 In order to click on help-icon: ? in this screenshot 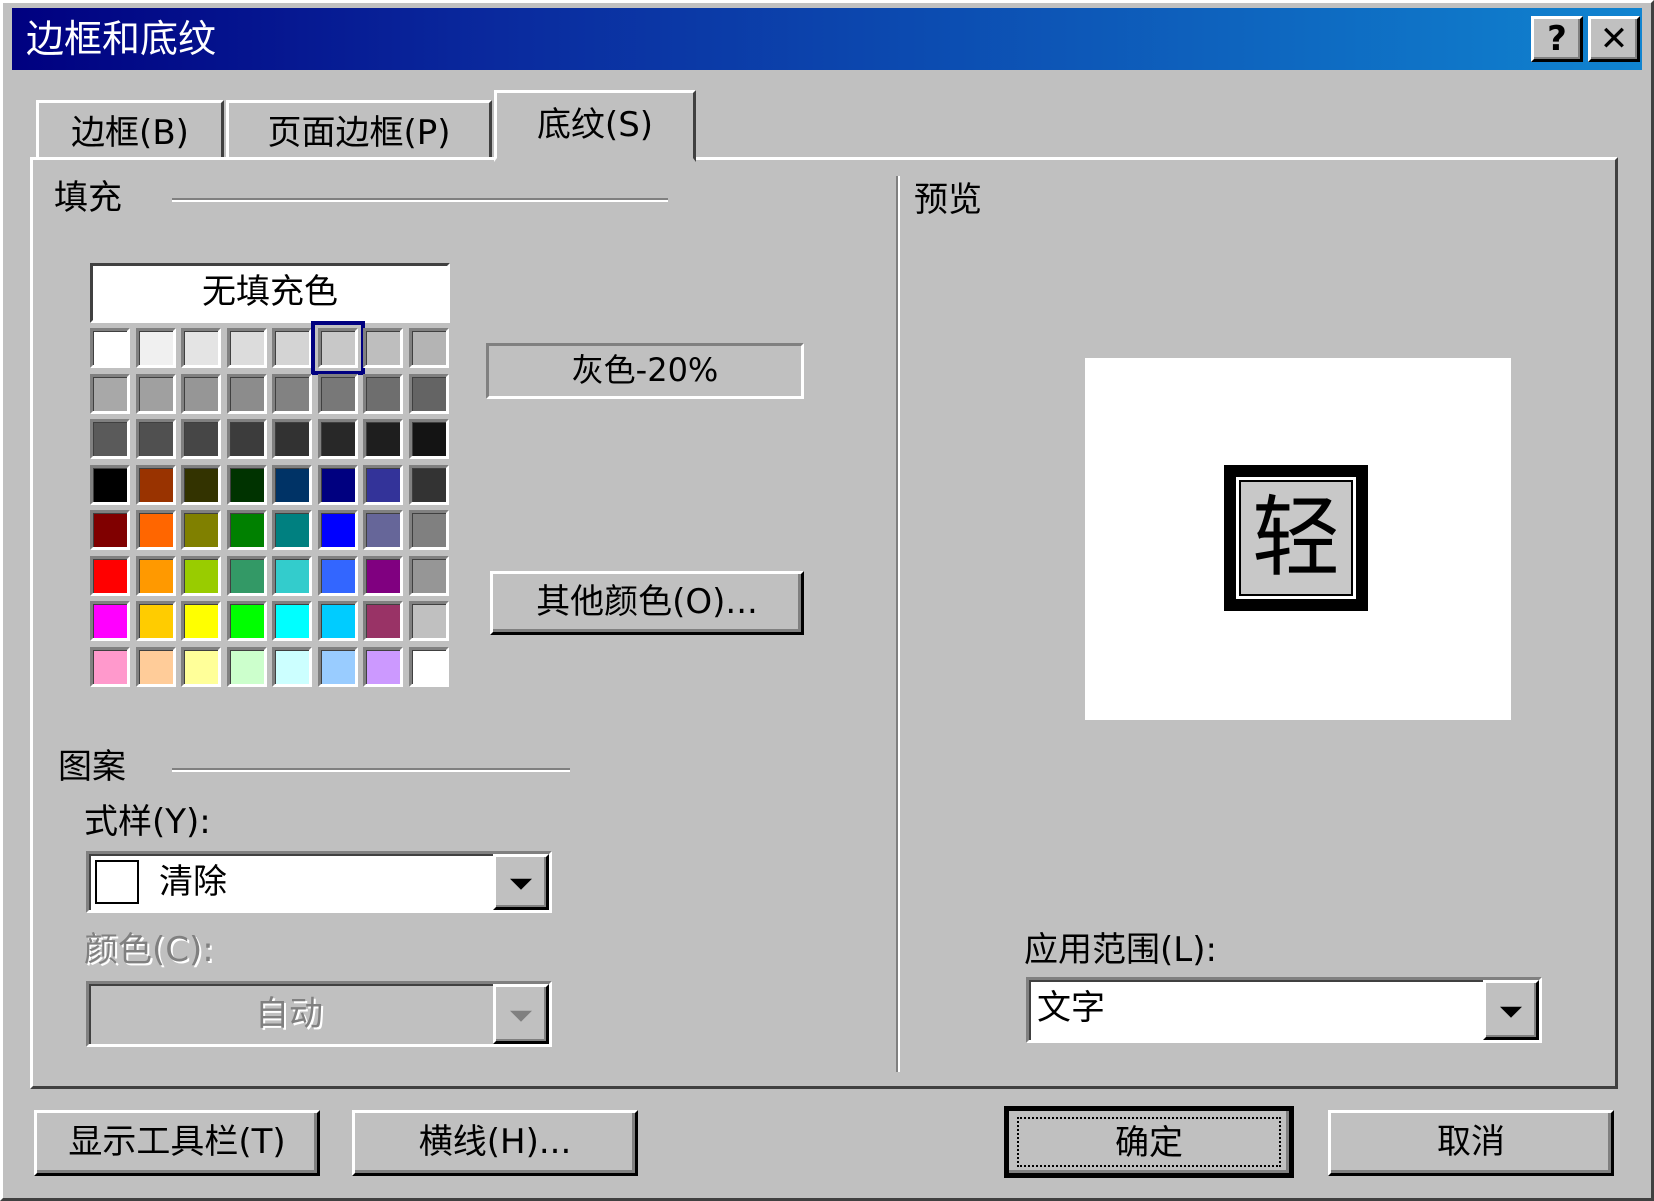, I will do `click(1557, 39)`.